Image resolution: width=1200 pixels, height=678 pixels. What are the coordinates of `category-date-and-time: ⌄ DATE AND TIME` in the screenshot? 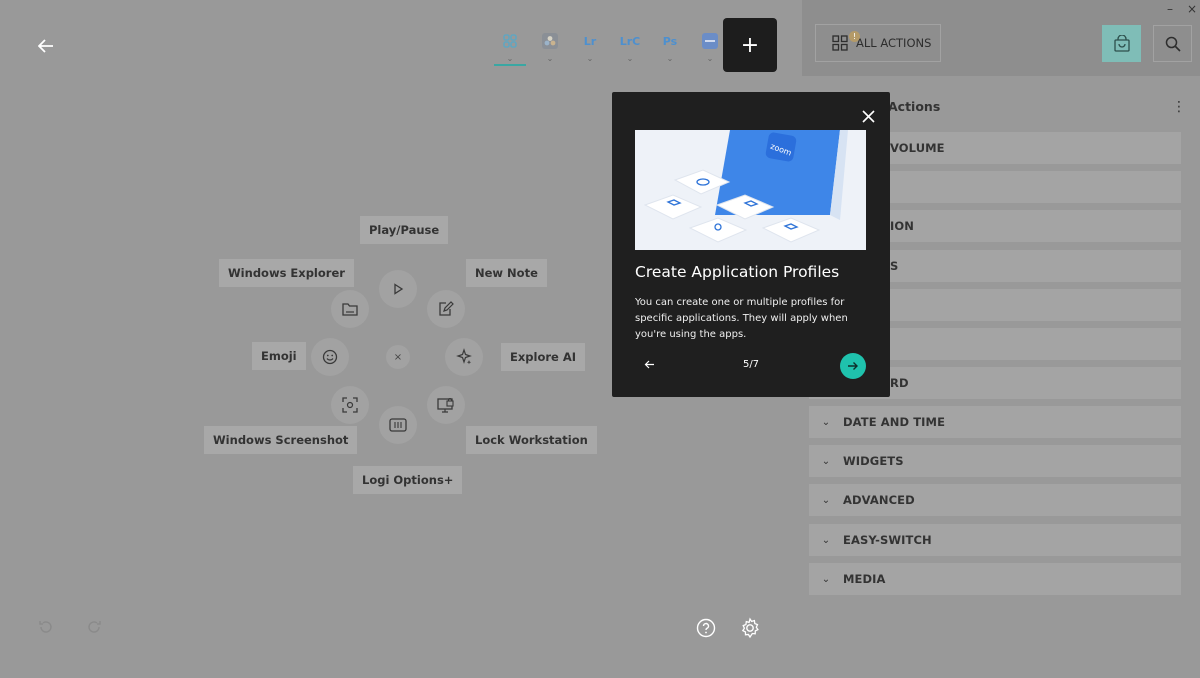 It's located at (995, 422).